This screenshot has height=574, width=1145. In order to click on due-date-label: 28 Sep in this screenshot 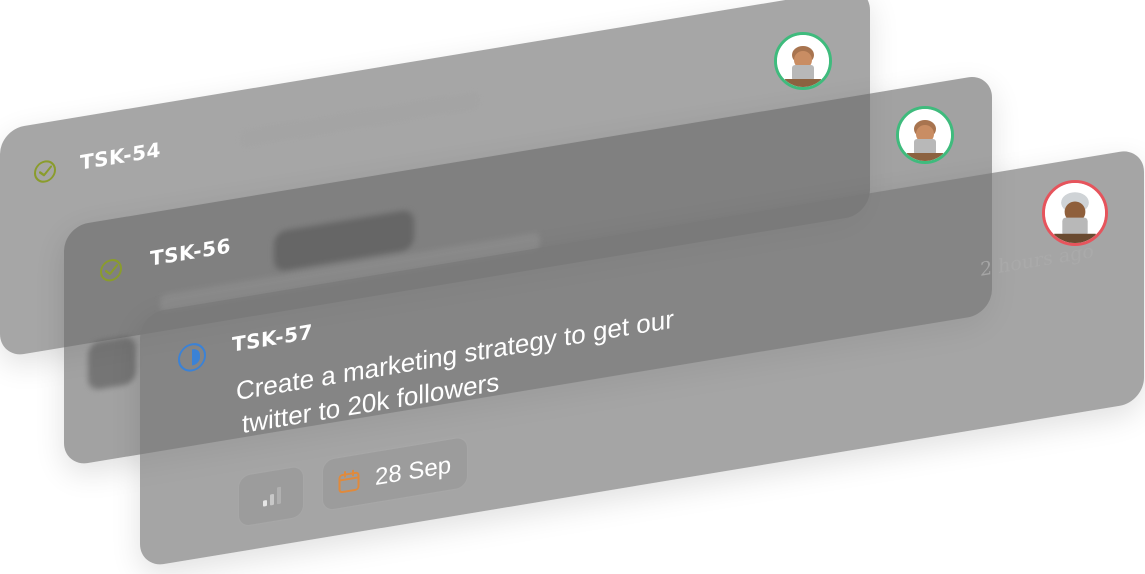, I will do `click(413, 471)`.